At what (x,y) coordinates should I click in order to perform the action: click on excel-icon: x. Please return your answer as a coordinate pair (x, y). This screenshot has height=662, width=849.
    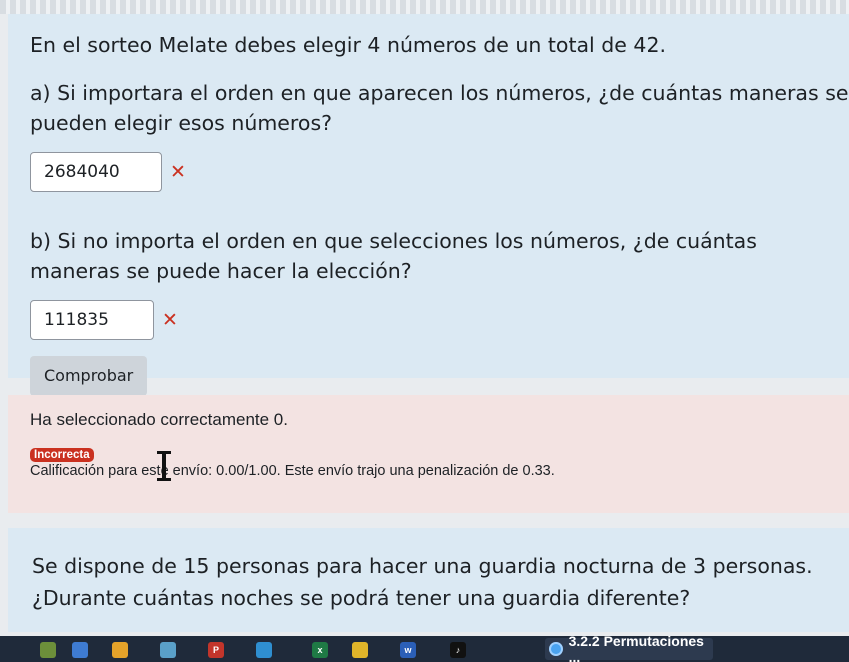
    Looking at the image, I should click on (320, 650).